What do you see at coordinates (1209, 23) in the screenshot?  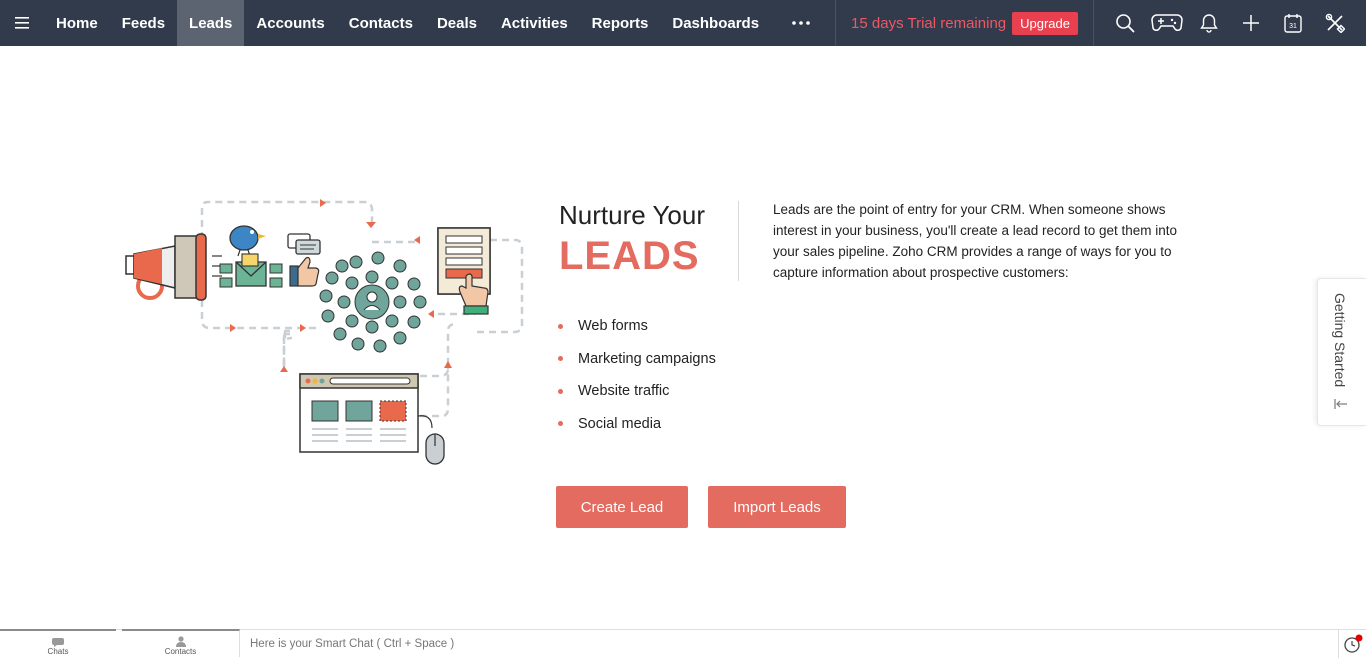 I see `bell-icon` at bounding box center [1209, 23].